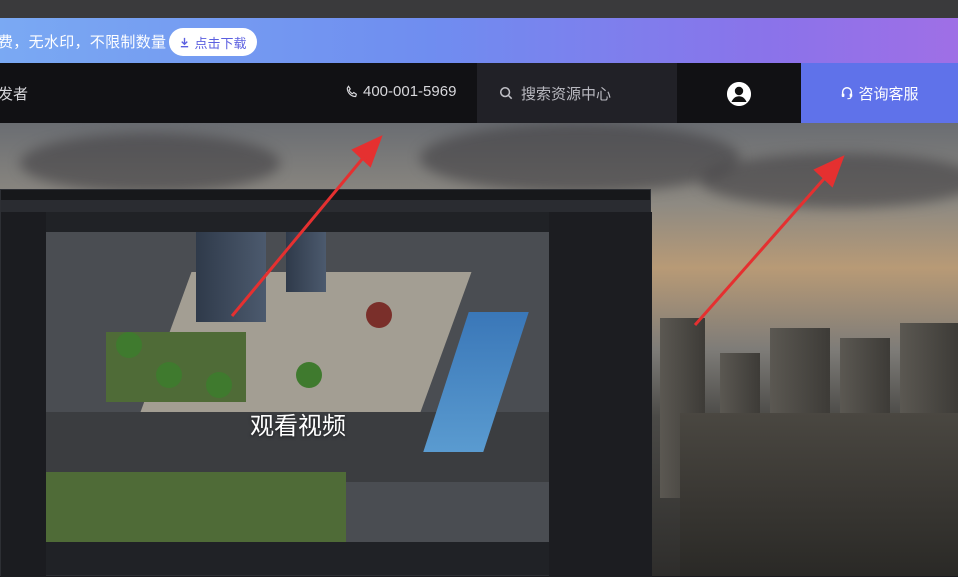 The height and width of the screenshot is (577, 958). What do you see at coordinates (847, 93) in the screenshot?
I see `headset-icon` at bounding box center [847, 93].